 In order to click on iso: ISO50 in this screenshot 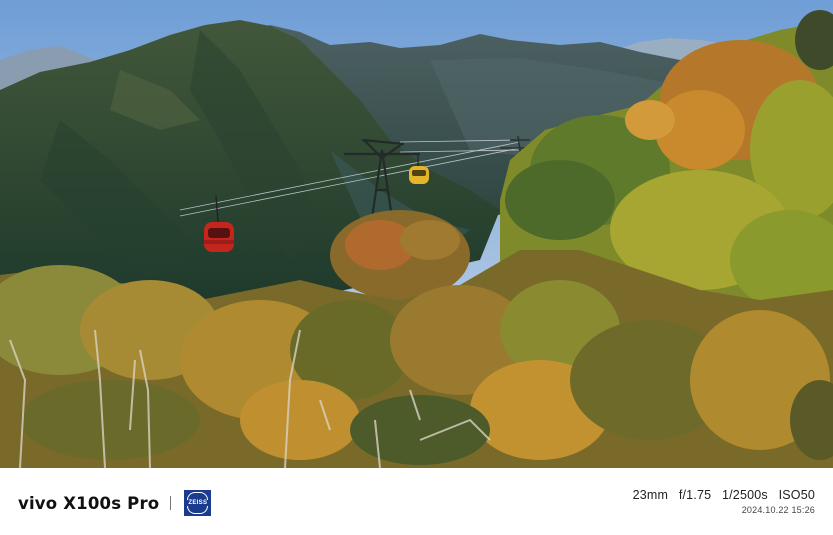, I will do `click(796, 495)`.